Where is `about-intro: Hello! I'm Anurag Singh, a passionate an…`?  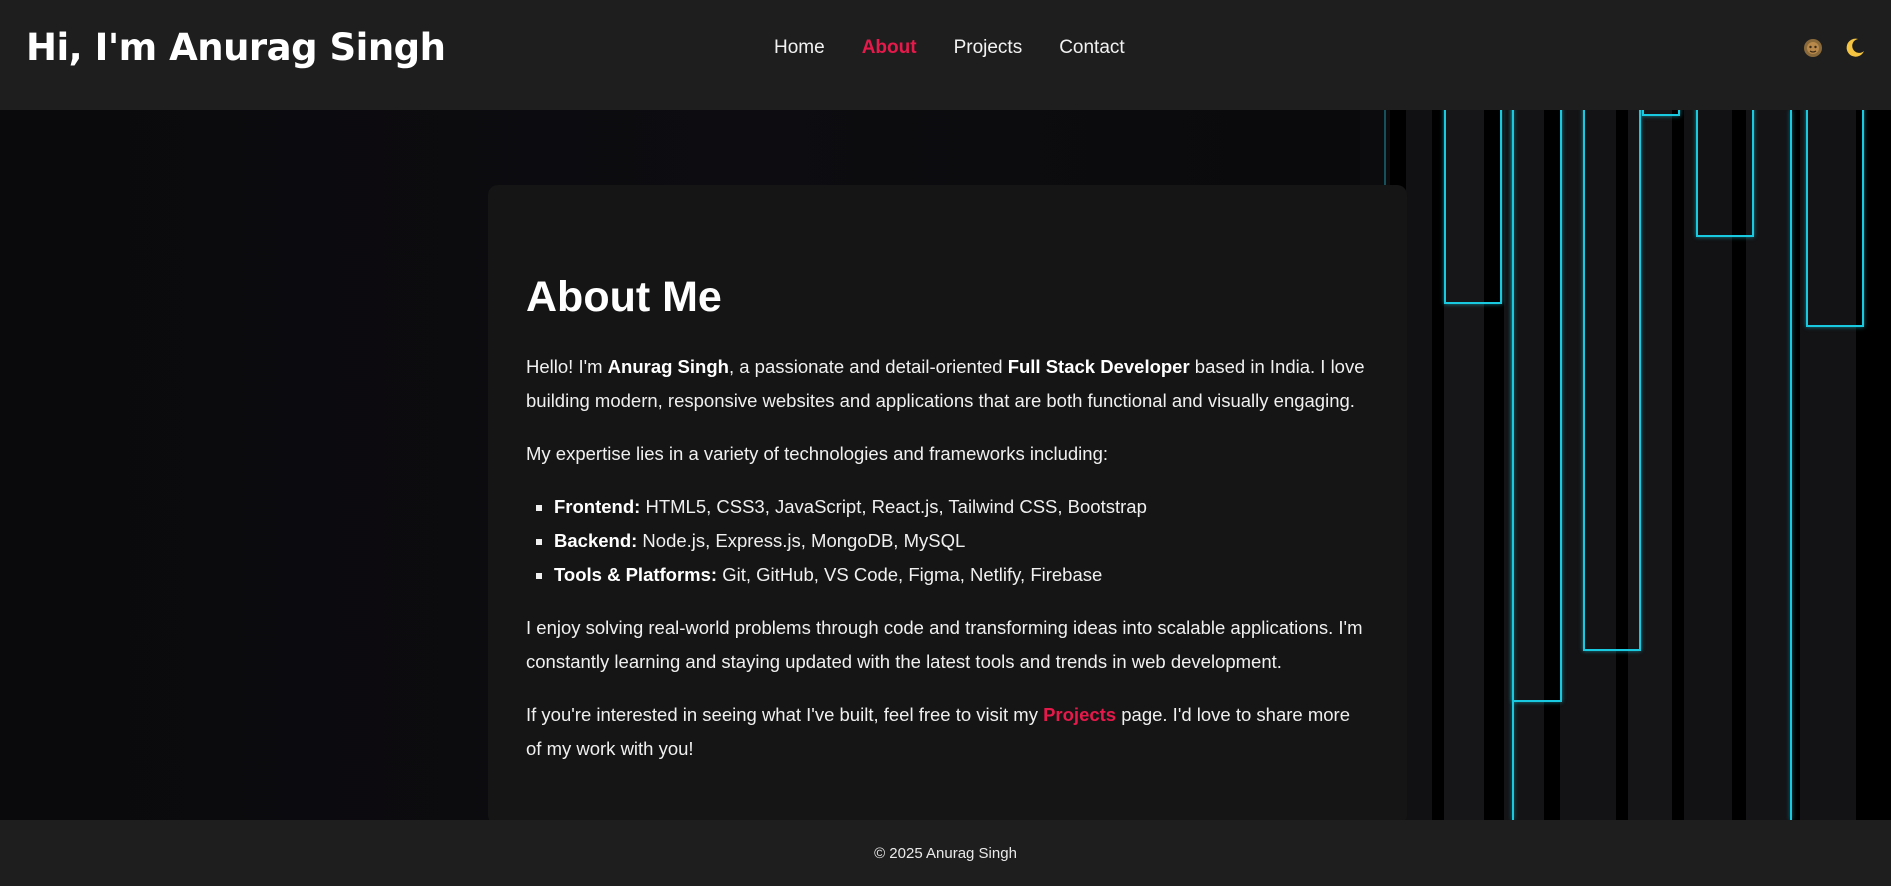 about-intro: Hello! I'm Anurag Singh, a passionate an… is located at coordinates (947, 384).